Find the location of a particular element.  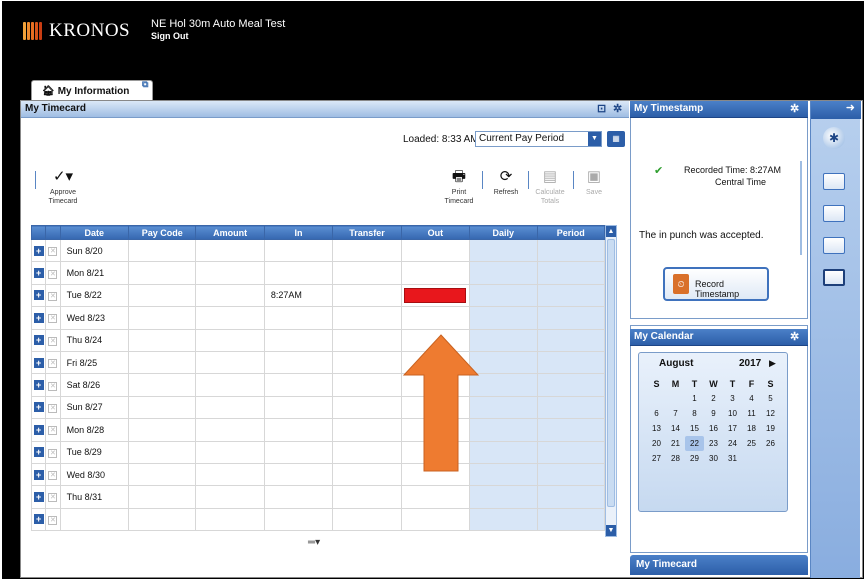

calendar-day: 9 is located at coordinates (713, 413).